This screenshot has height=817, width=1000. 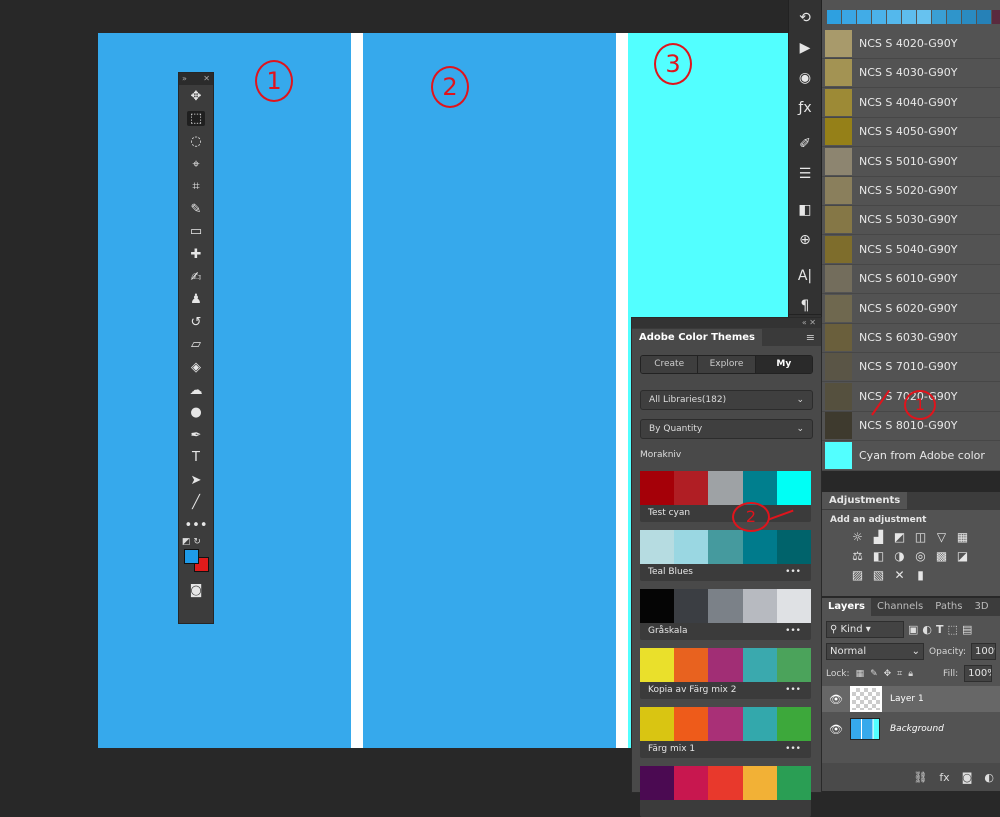 What do you see at coordinates (783, 364) in the screenshot?
I see `segment-my-themes: My Themes` at bounding box center [783, 364].